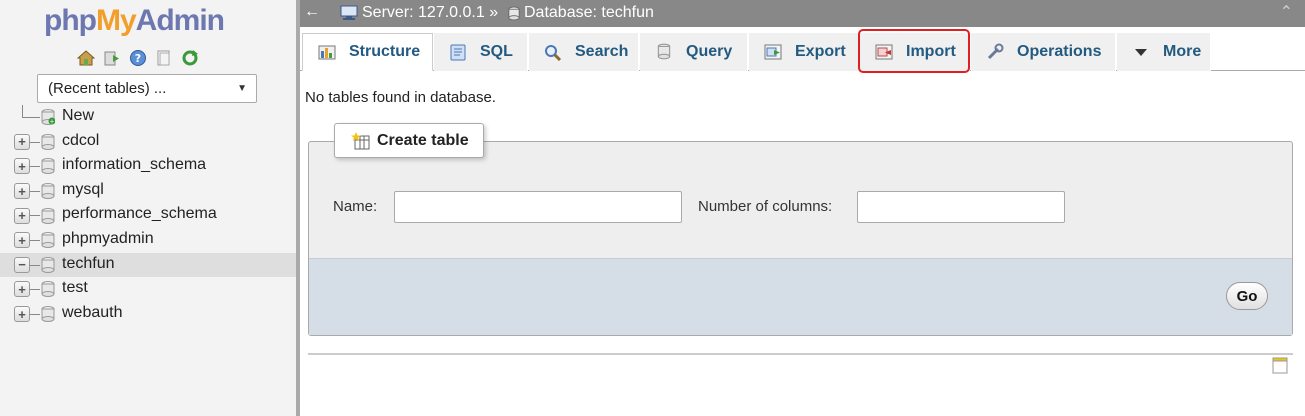  I want to click on tree-item-webauth: + webauth, so click(148, 314).